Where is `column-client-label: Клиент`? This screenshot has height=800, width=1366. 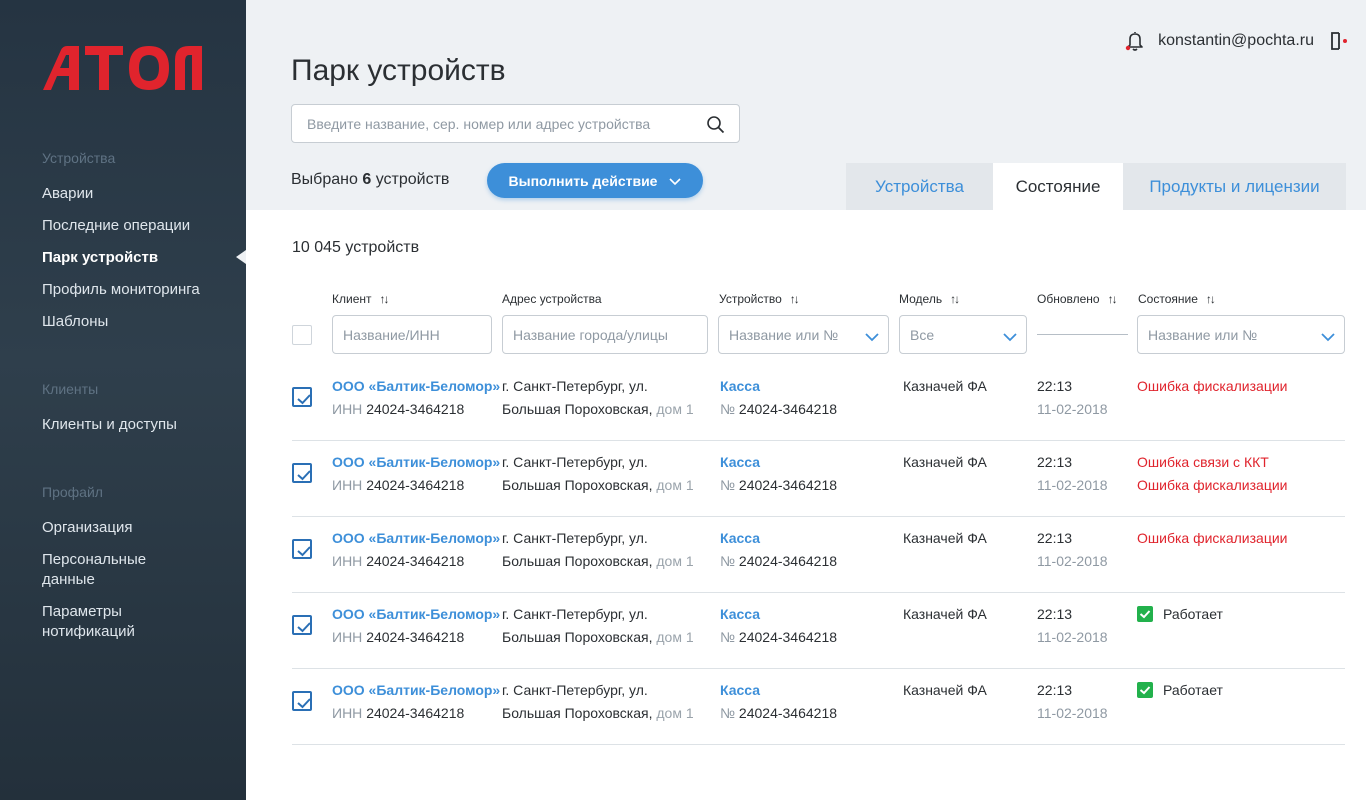 column-client-label: Клиент is located at coordinates (352, 299).